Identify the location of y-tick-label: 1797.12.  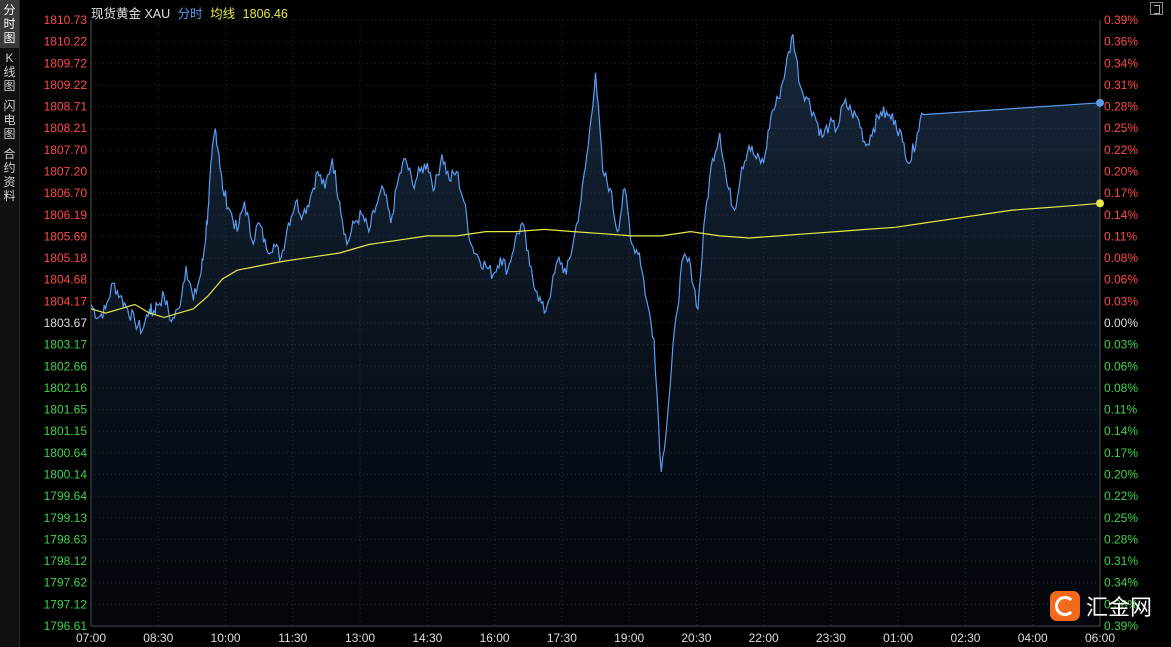
(66, 604).